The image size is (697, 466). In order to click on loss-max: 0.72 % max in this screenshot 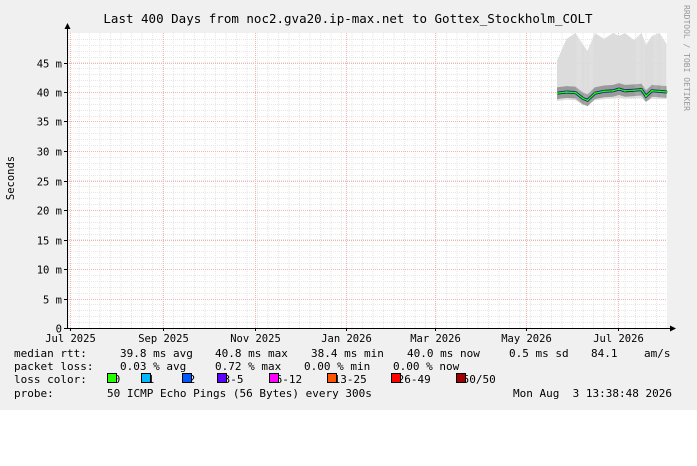, I will do `click(248, 367)`.